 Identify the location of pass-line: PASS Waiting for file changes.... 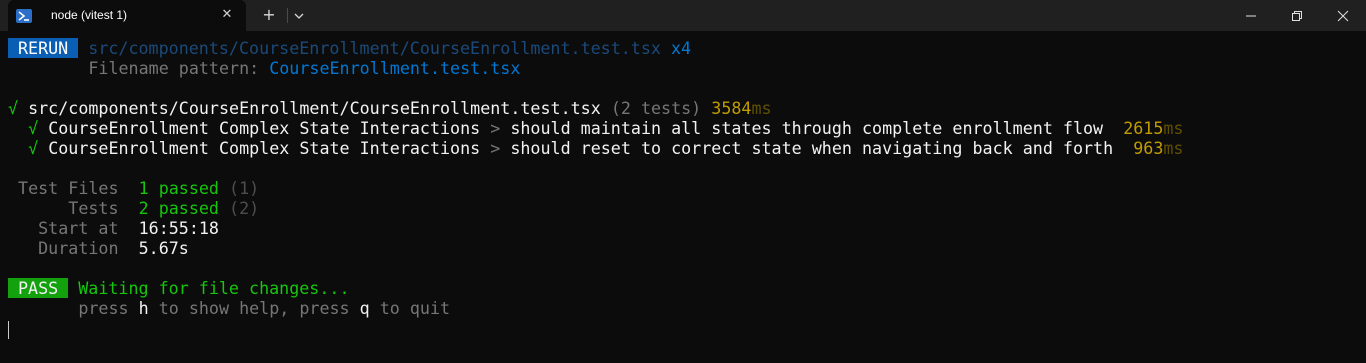
(179, 288).